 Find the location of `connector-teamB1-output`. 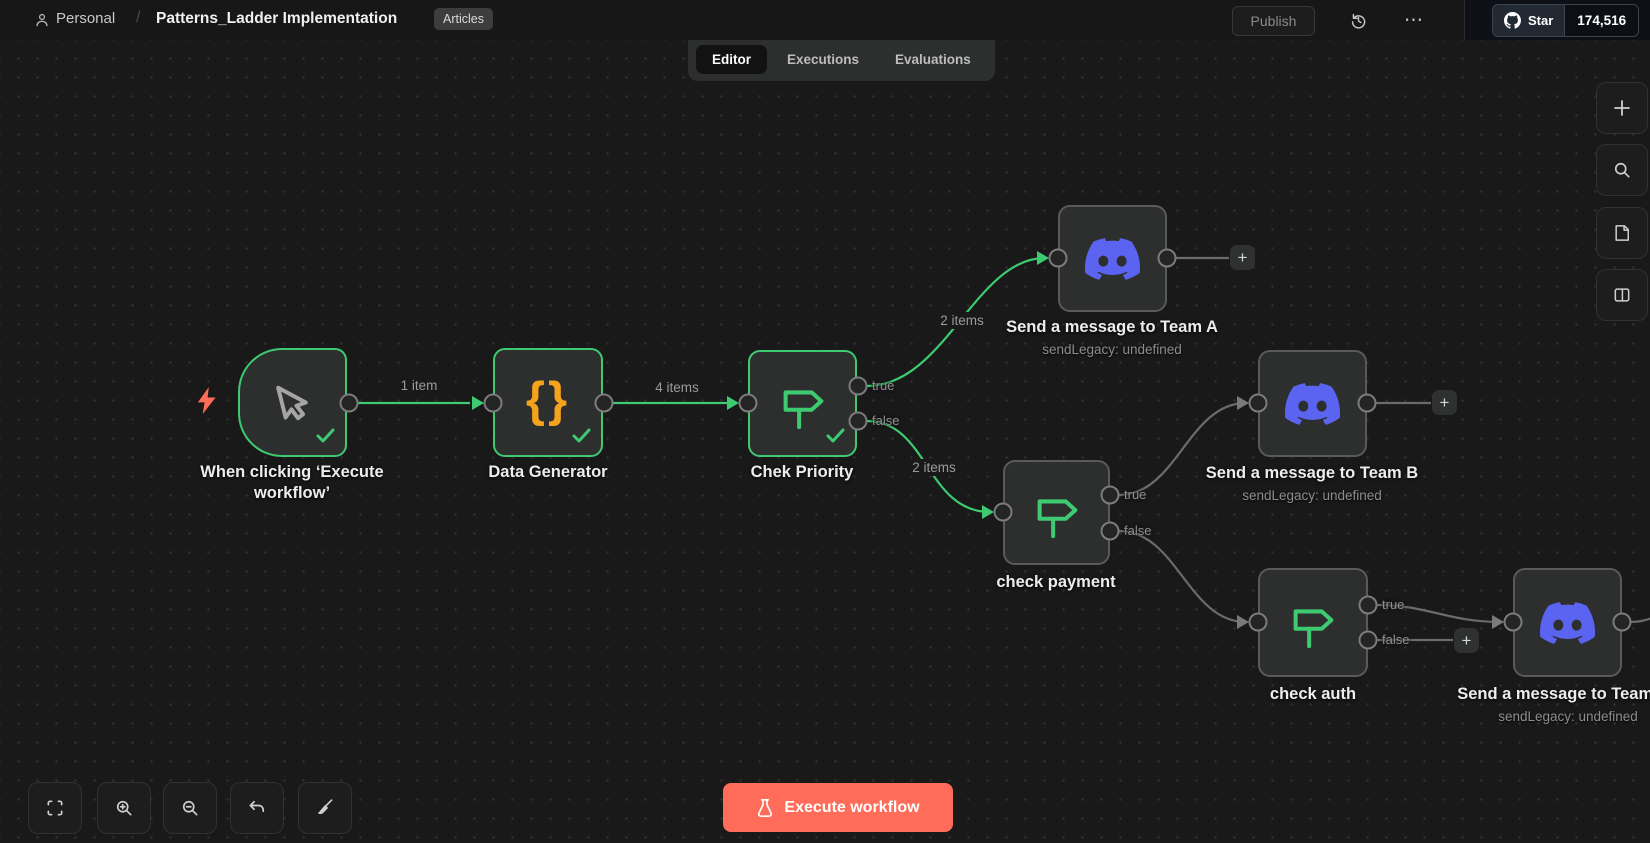

connector-teamB1-output is located at coordinates (1622, 622).